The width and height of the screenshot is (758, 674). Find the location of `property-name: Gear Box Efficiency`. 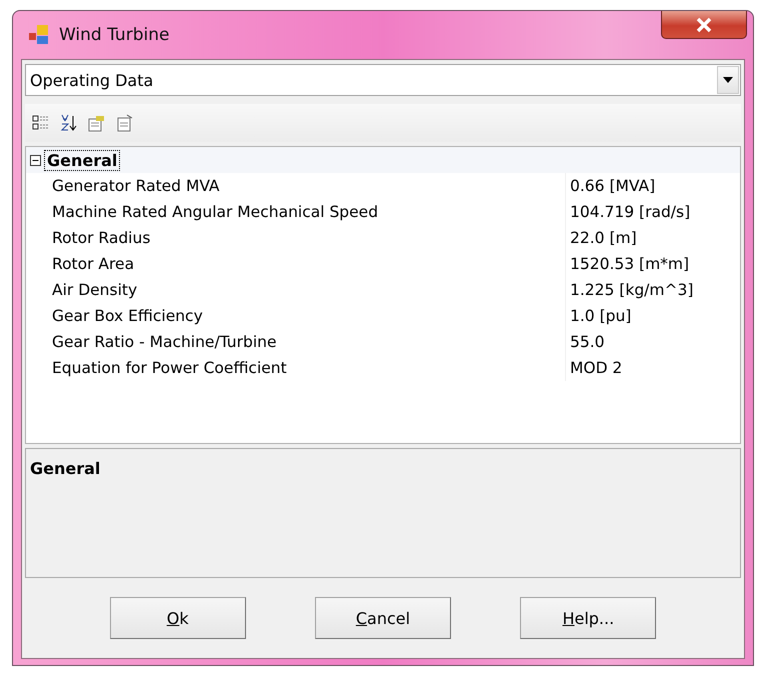

property-name: Gear Box Efficiency is located at coordinates (295, 316).